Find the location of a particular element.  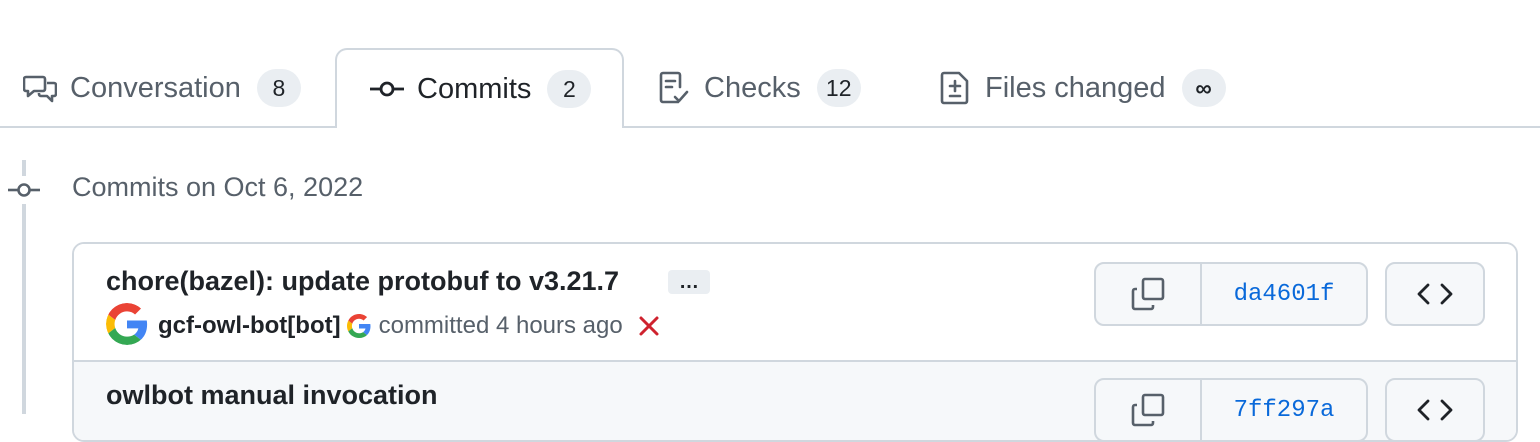

tab-commits-count: 2 is located at coordinates (569, 89).